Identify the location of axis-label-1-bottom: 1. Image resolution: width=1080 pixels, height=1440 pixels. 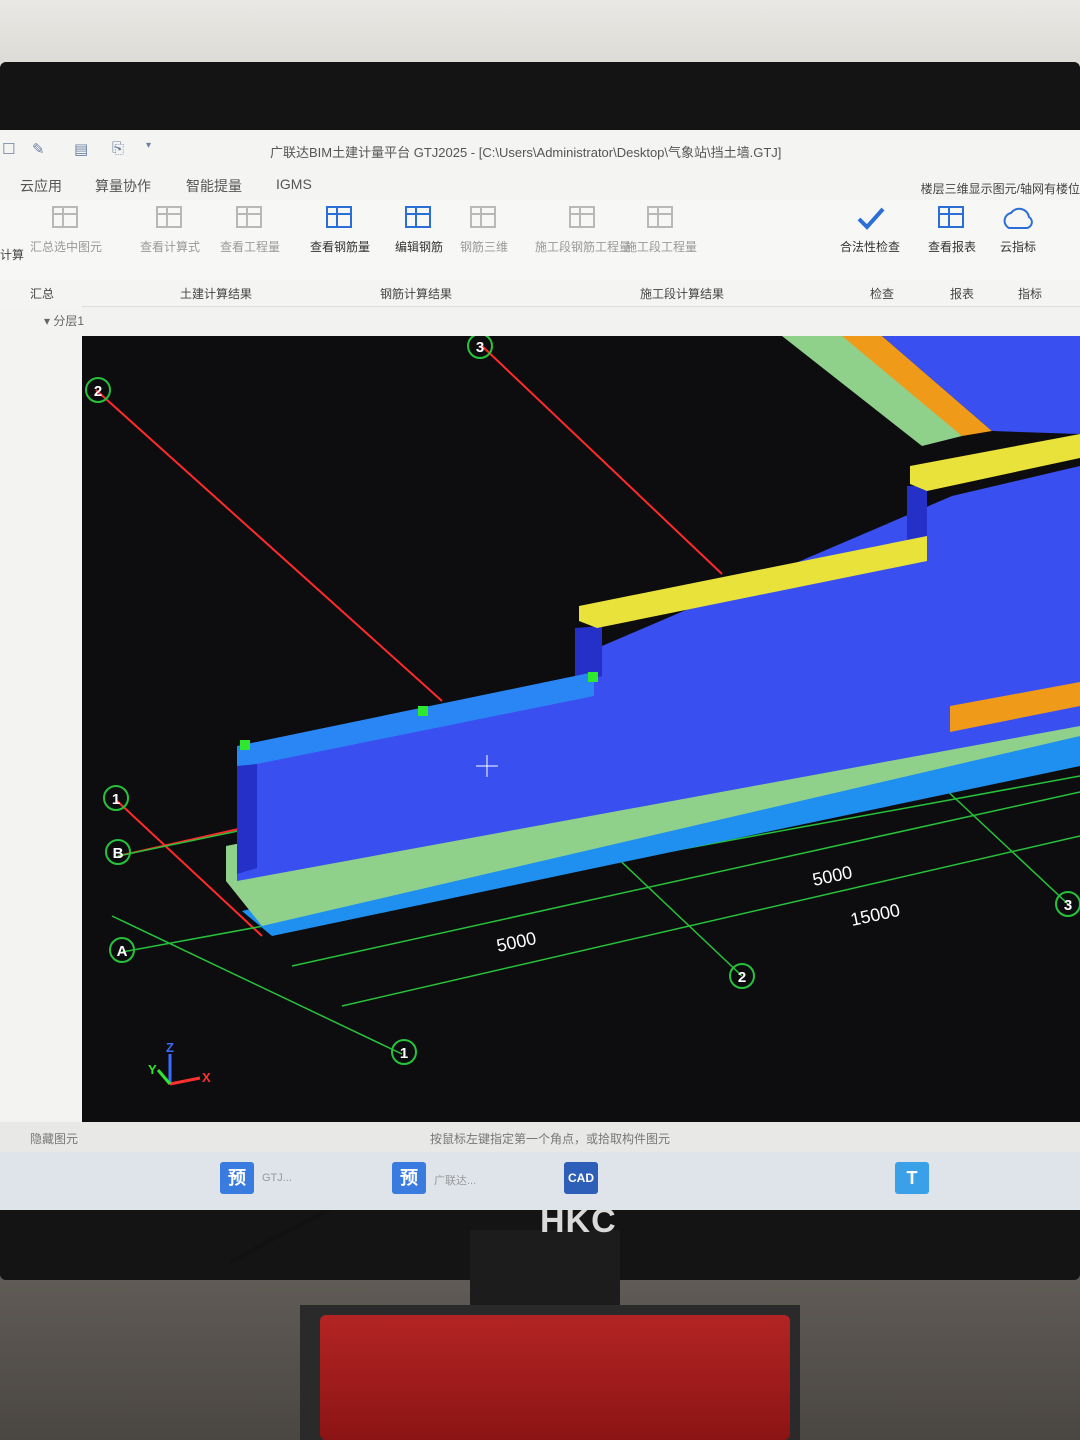
(404, 1053).